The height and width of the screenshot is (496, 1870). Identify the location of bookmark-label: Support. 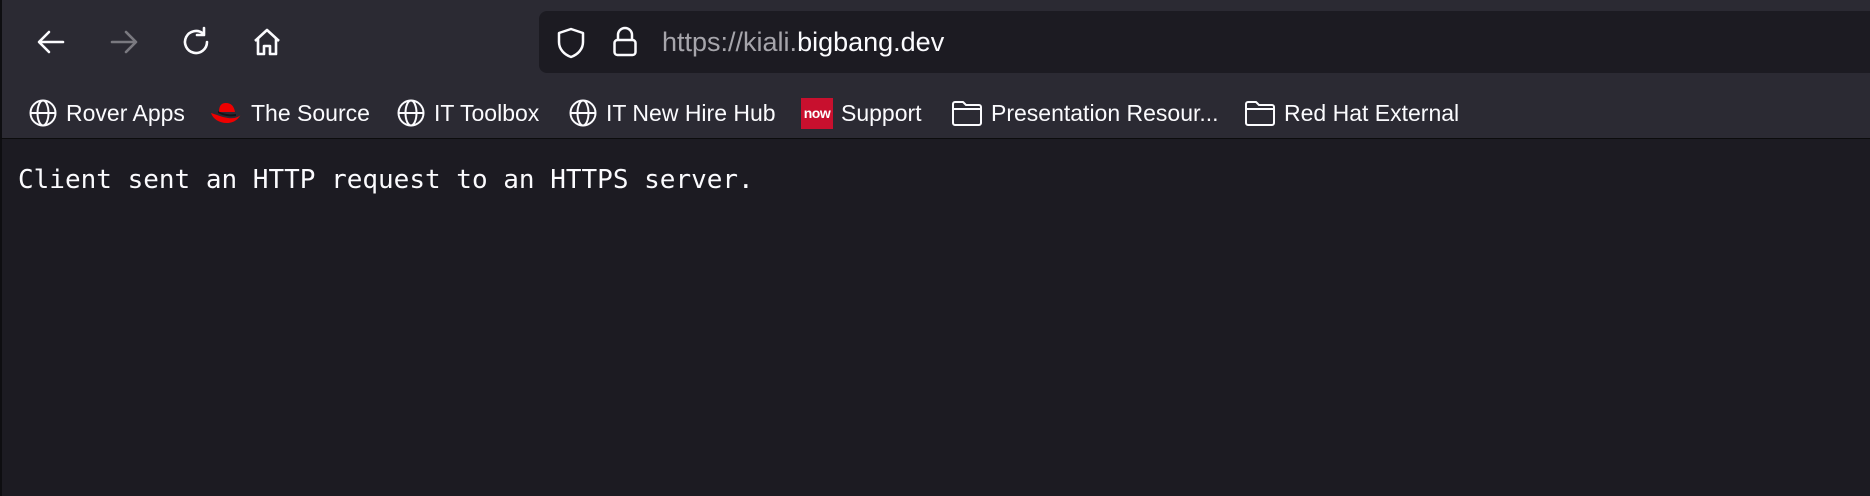
(881, 112).